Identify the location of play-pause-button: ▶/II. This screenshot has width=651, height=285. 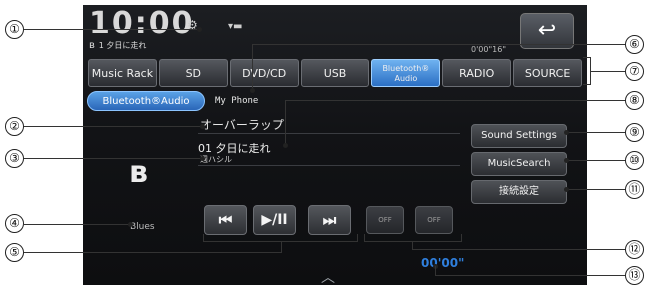
(274, 220).